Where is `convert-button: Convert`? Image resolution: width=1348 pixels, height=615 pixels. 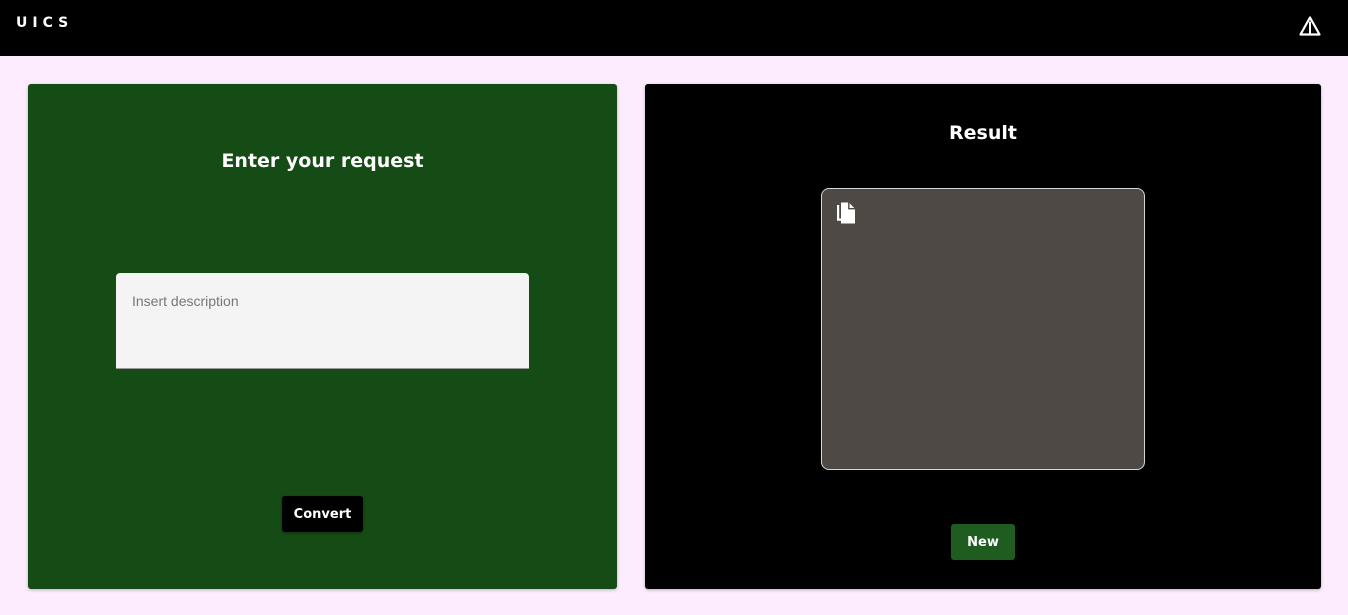
convert-button: Convert is located at coordinates (322, 514).